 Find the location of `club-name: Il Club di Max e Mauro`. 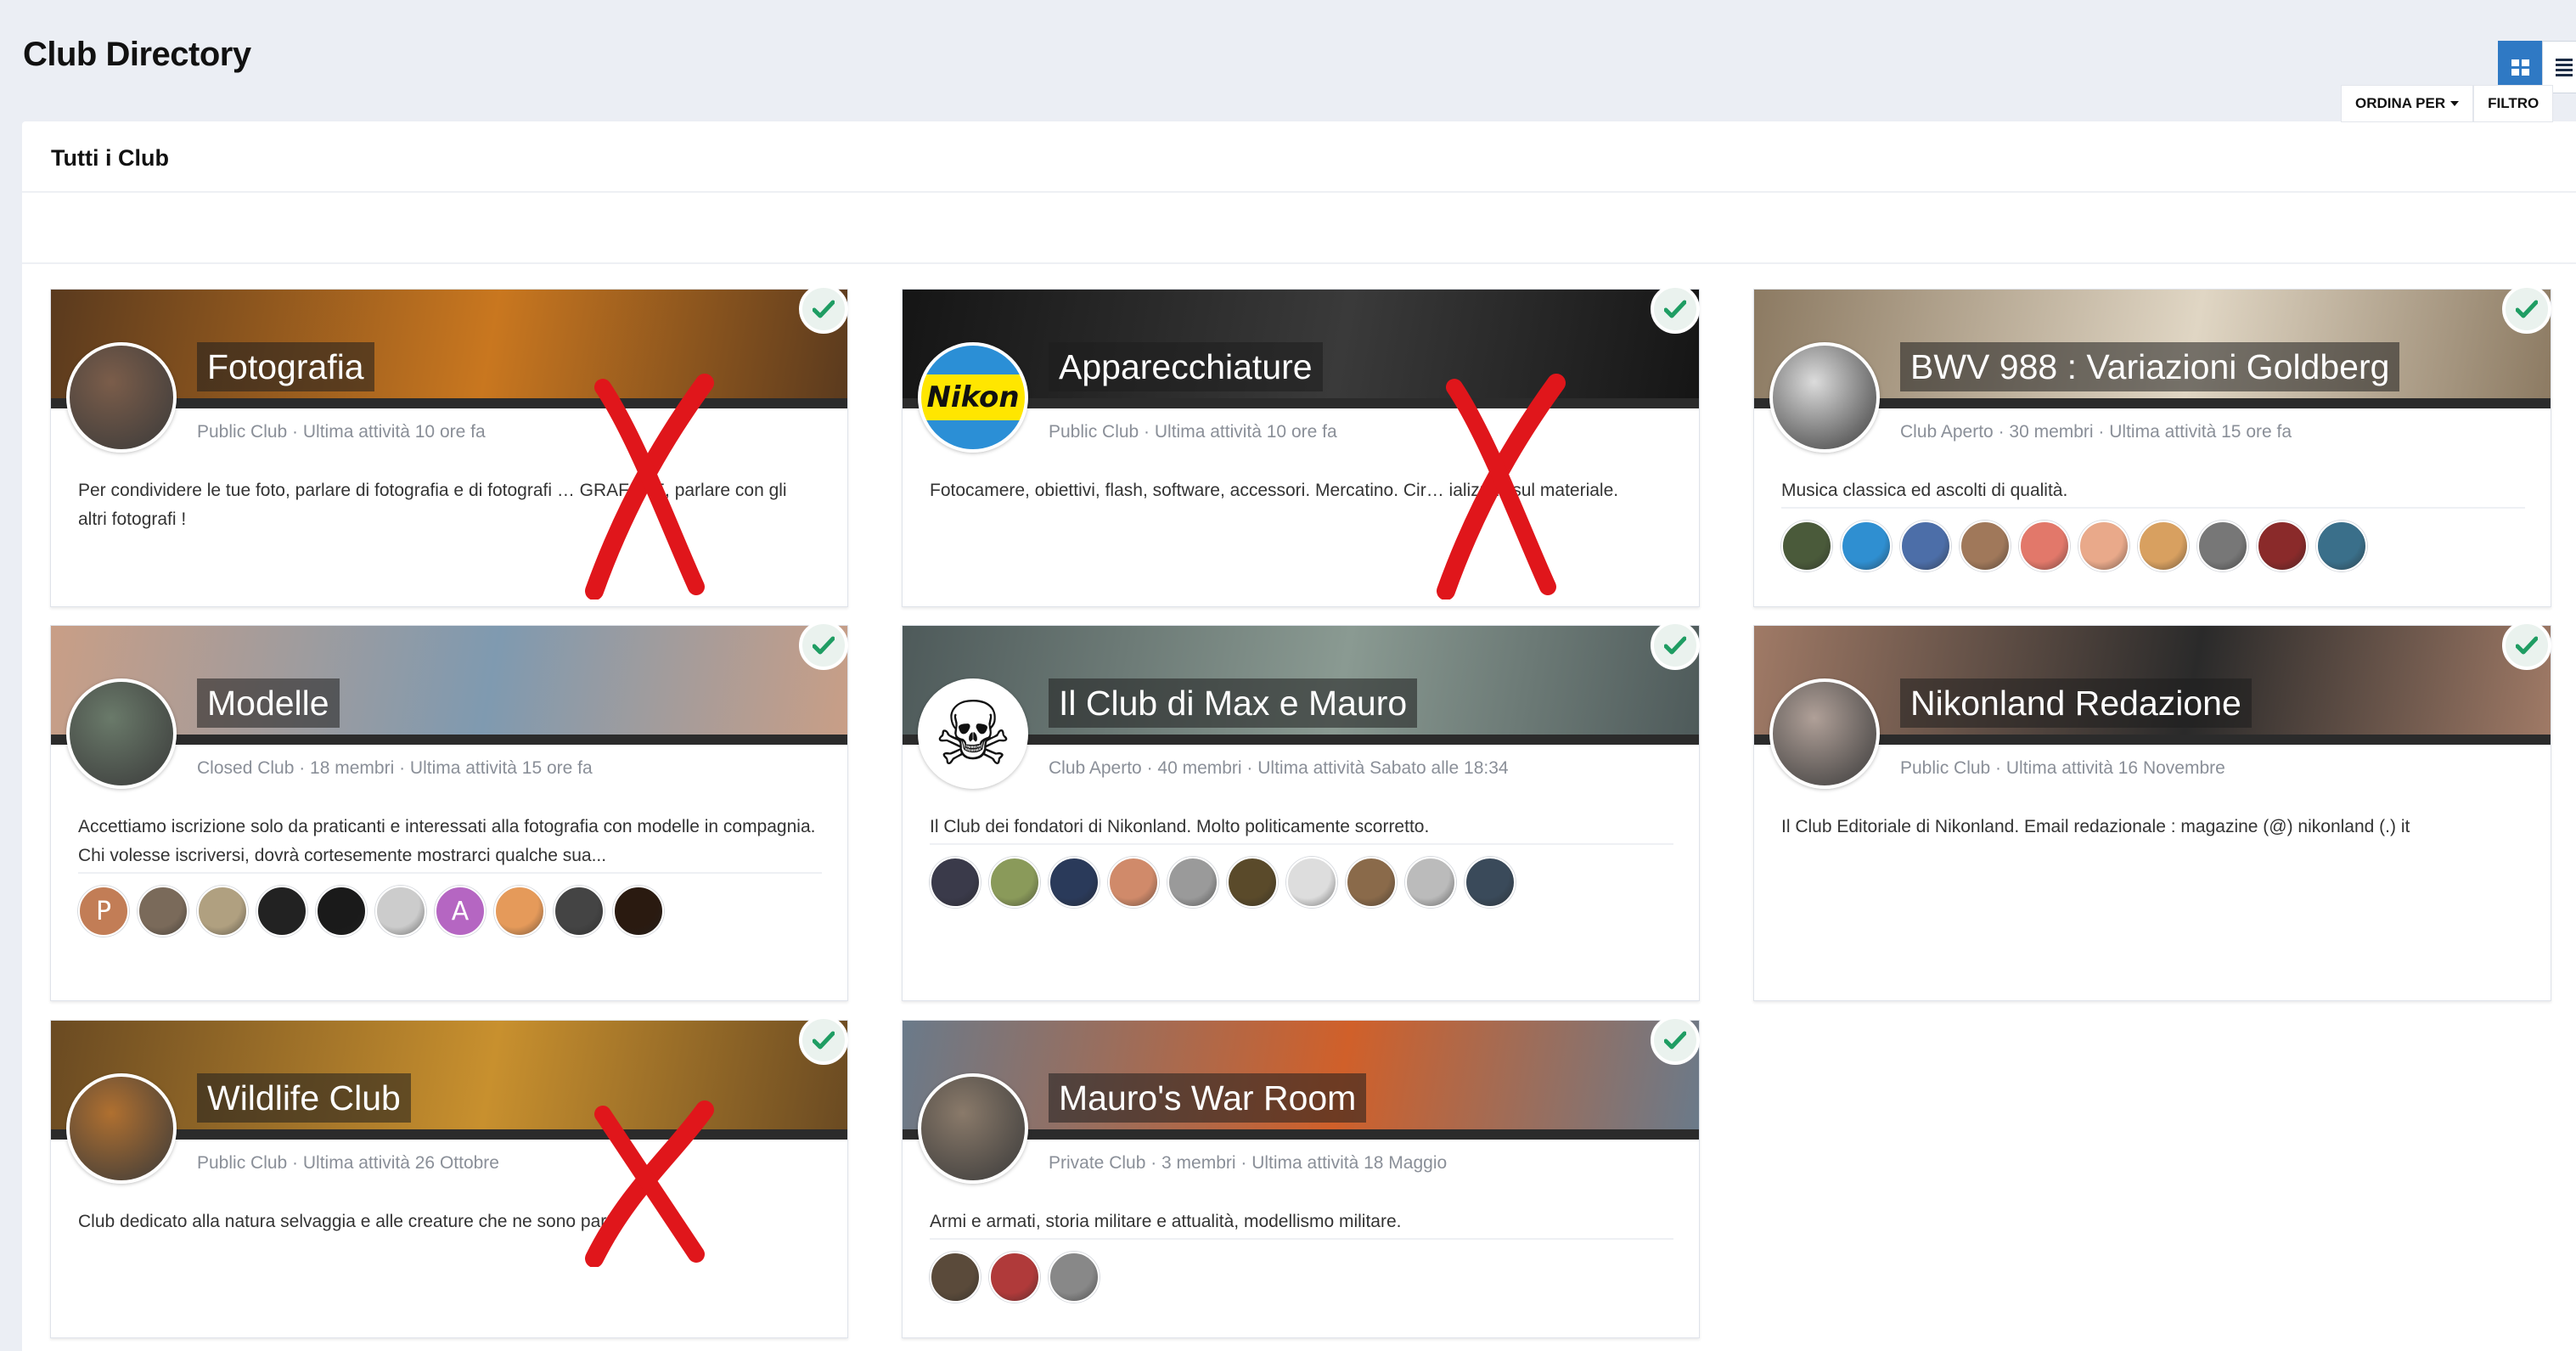

club-name: Il Club di Max e Mauro is located at coordinates (1233, 703).